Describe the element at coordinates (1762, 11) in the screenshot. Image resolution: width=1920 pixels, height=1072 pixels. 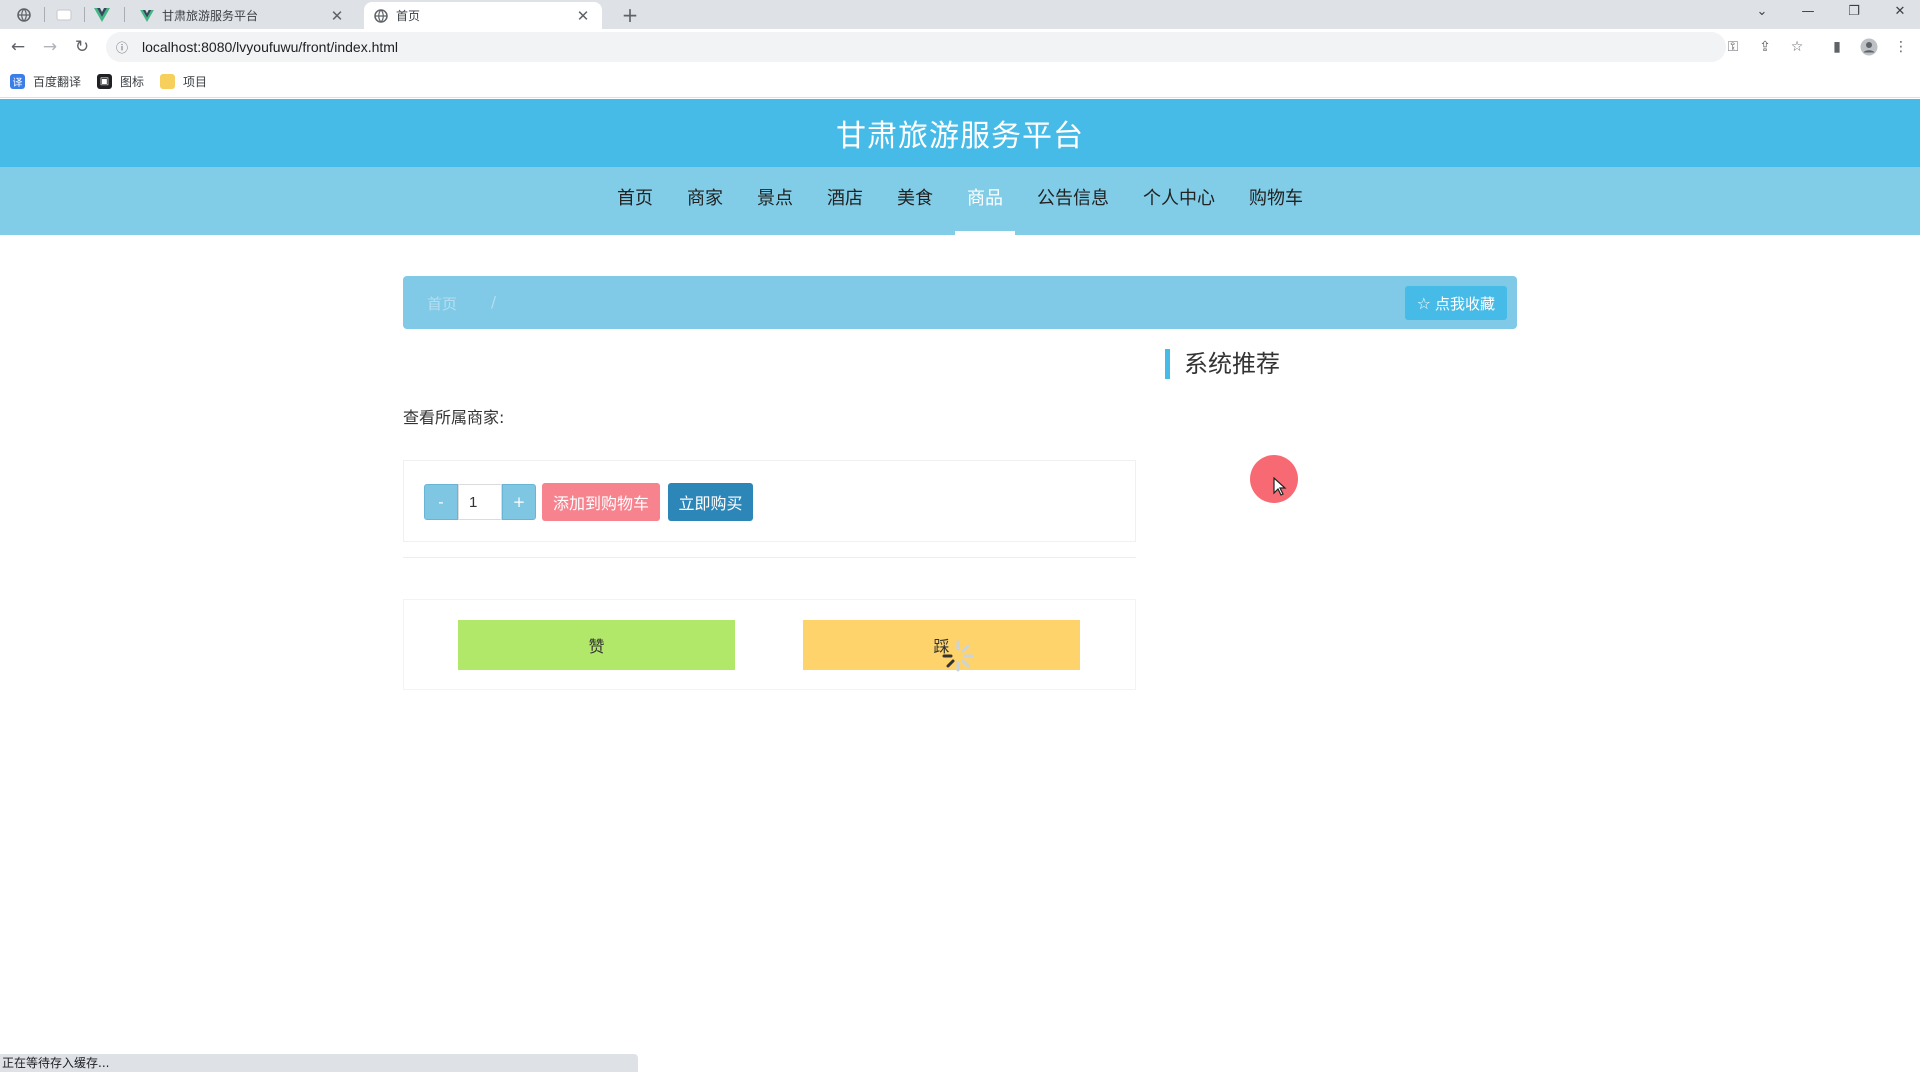
I see `tab-search-icon: ⌄` at that location.